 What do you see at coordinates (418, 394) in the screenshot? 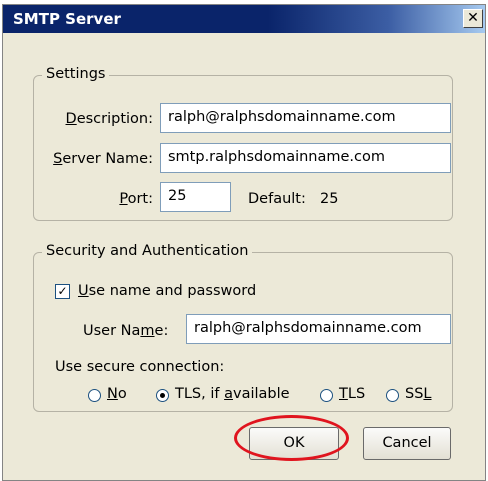
I see `radio-ssl-label: SSL` at bounding box center [418, 394].